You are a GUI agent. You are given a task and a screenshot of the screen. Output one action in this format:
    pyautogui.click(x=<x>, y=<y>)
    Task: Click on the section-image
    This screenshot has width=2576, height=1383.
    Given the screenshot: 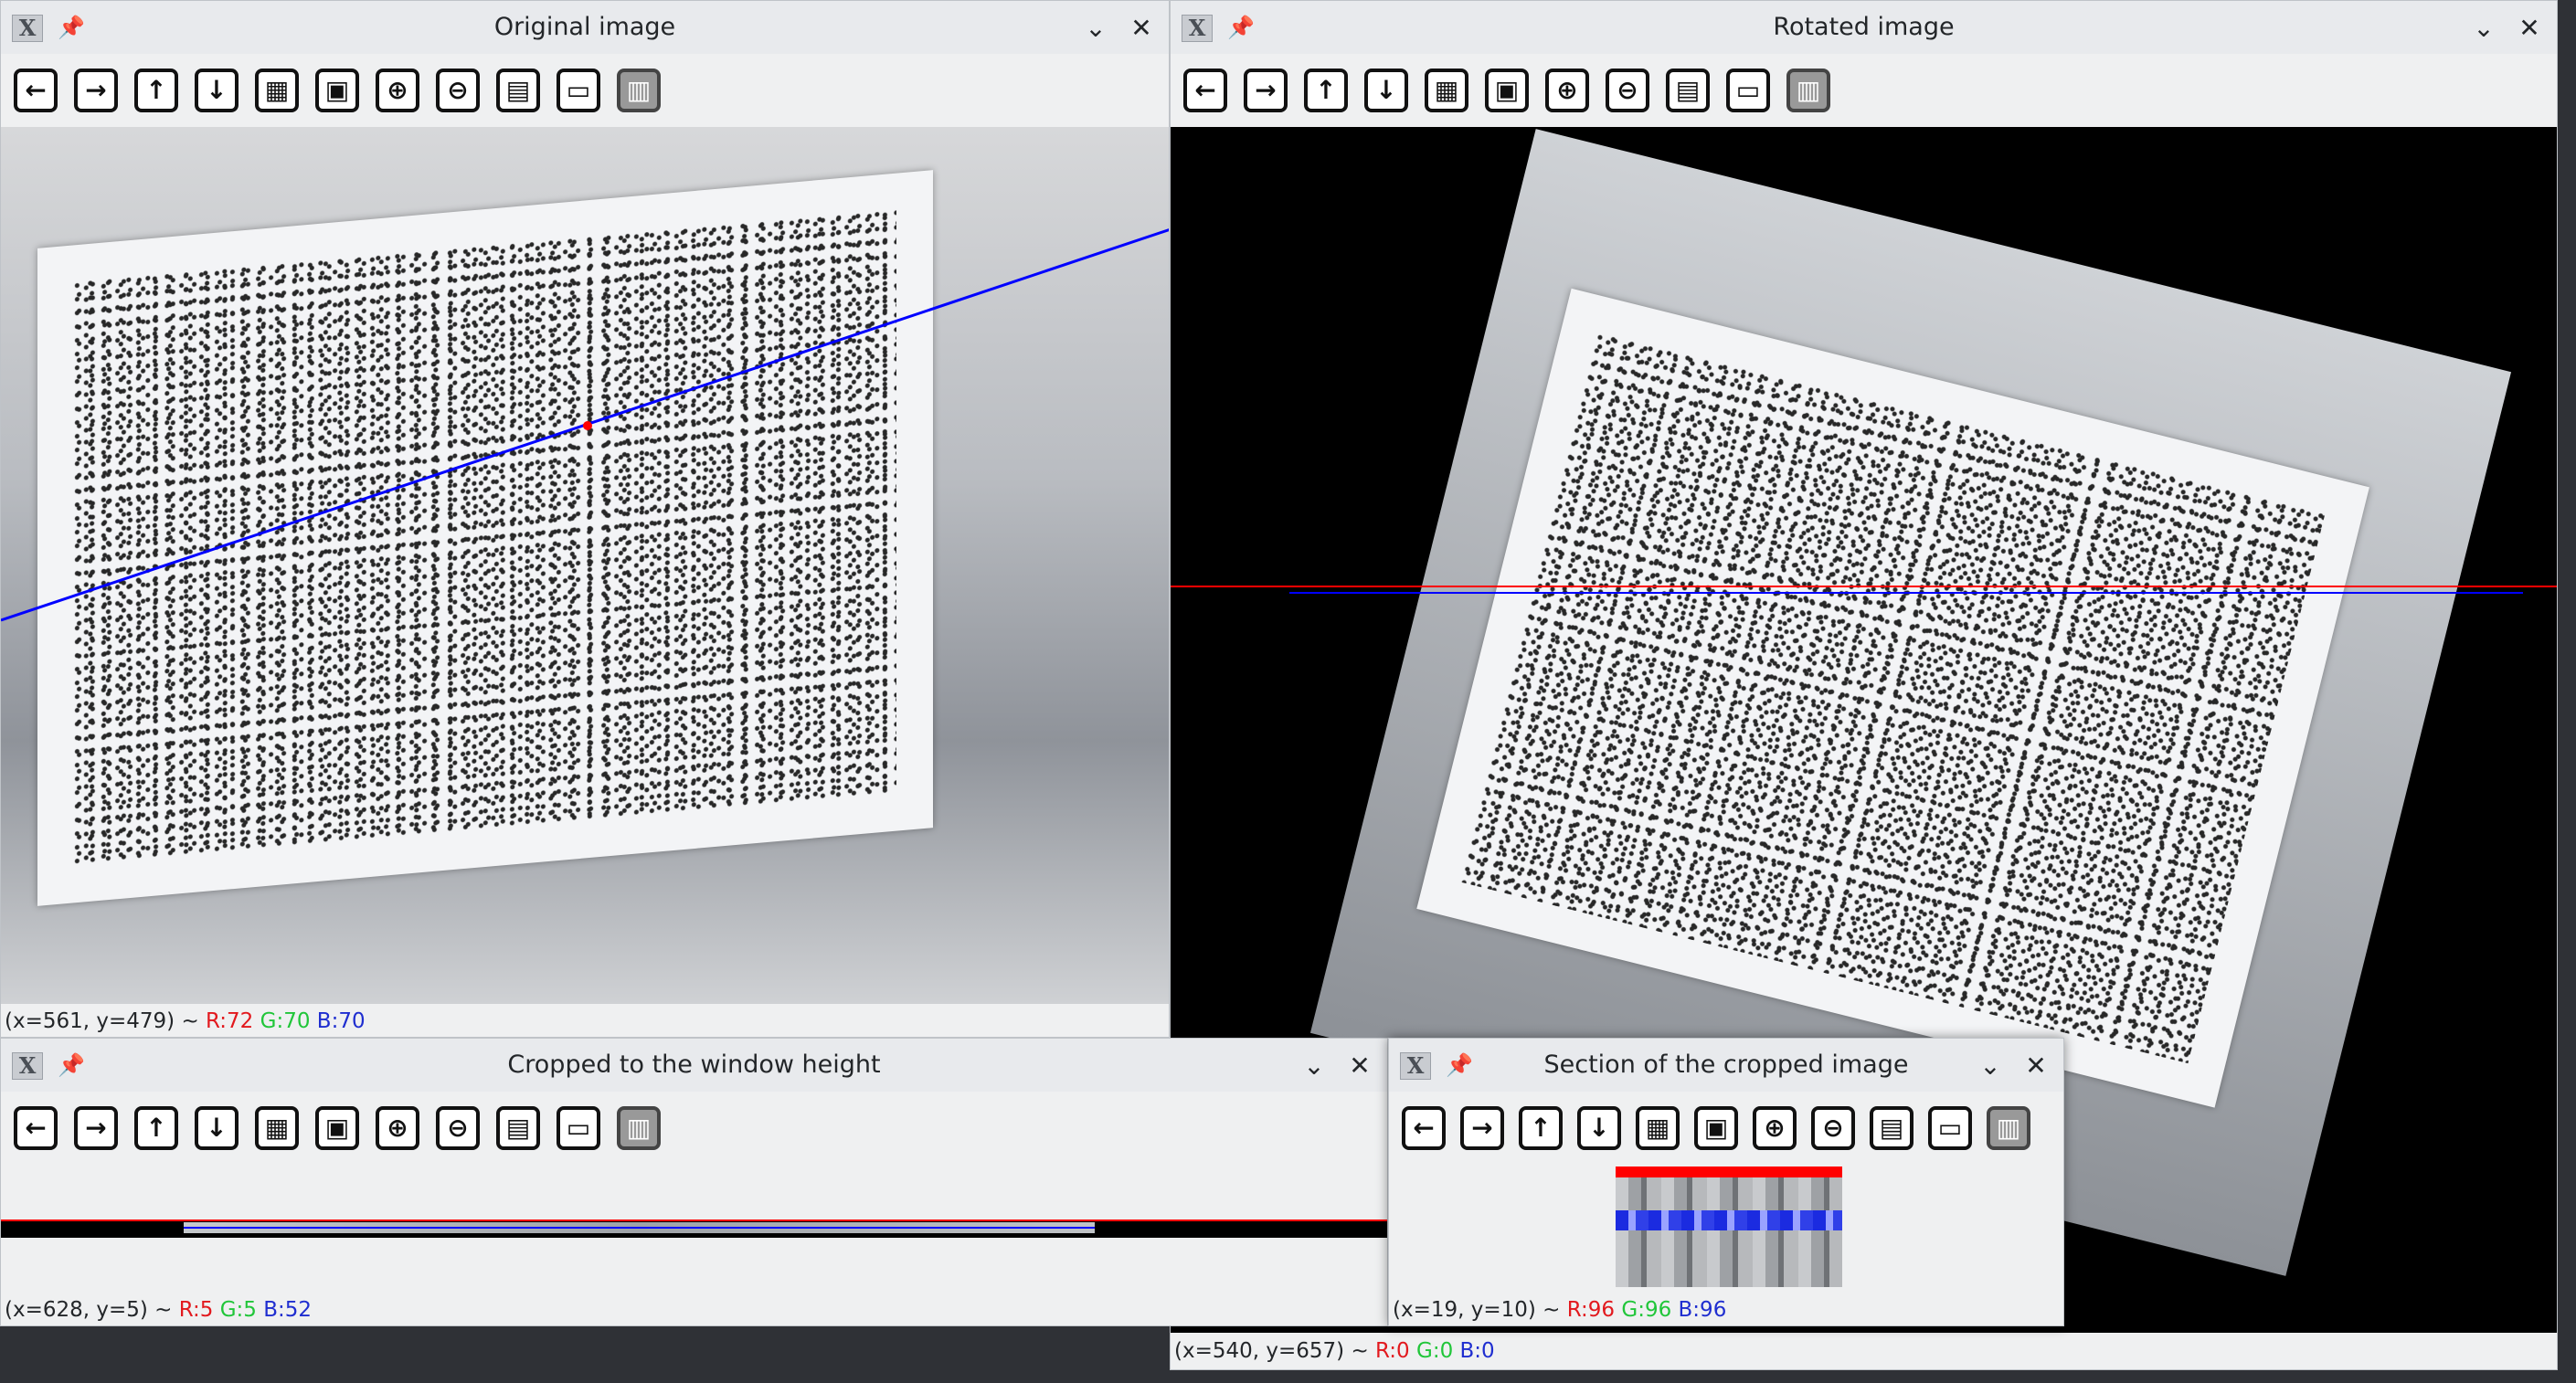 What is the action you would take?
    pyautogui.click(x=1729, y=1227)
    